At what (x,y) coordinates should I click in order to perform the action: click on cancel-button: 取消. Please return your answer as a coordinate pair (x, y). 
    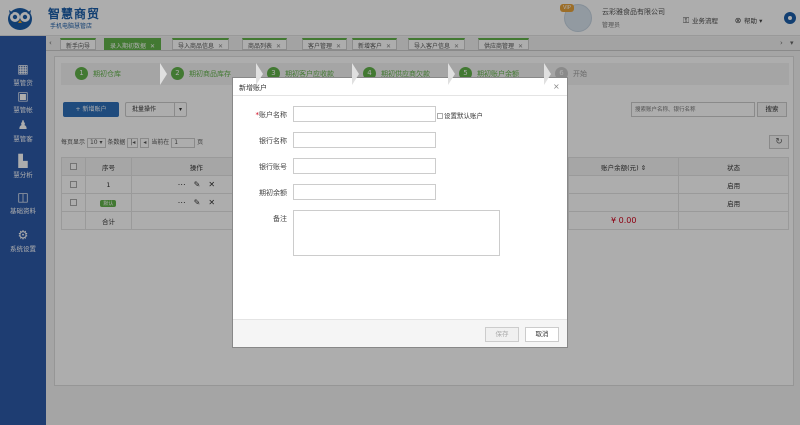
    Looking at the image, I should click on (542, 334).